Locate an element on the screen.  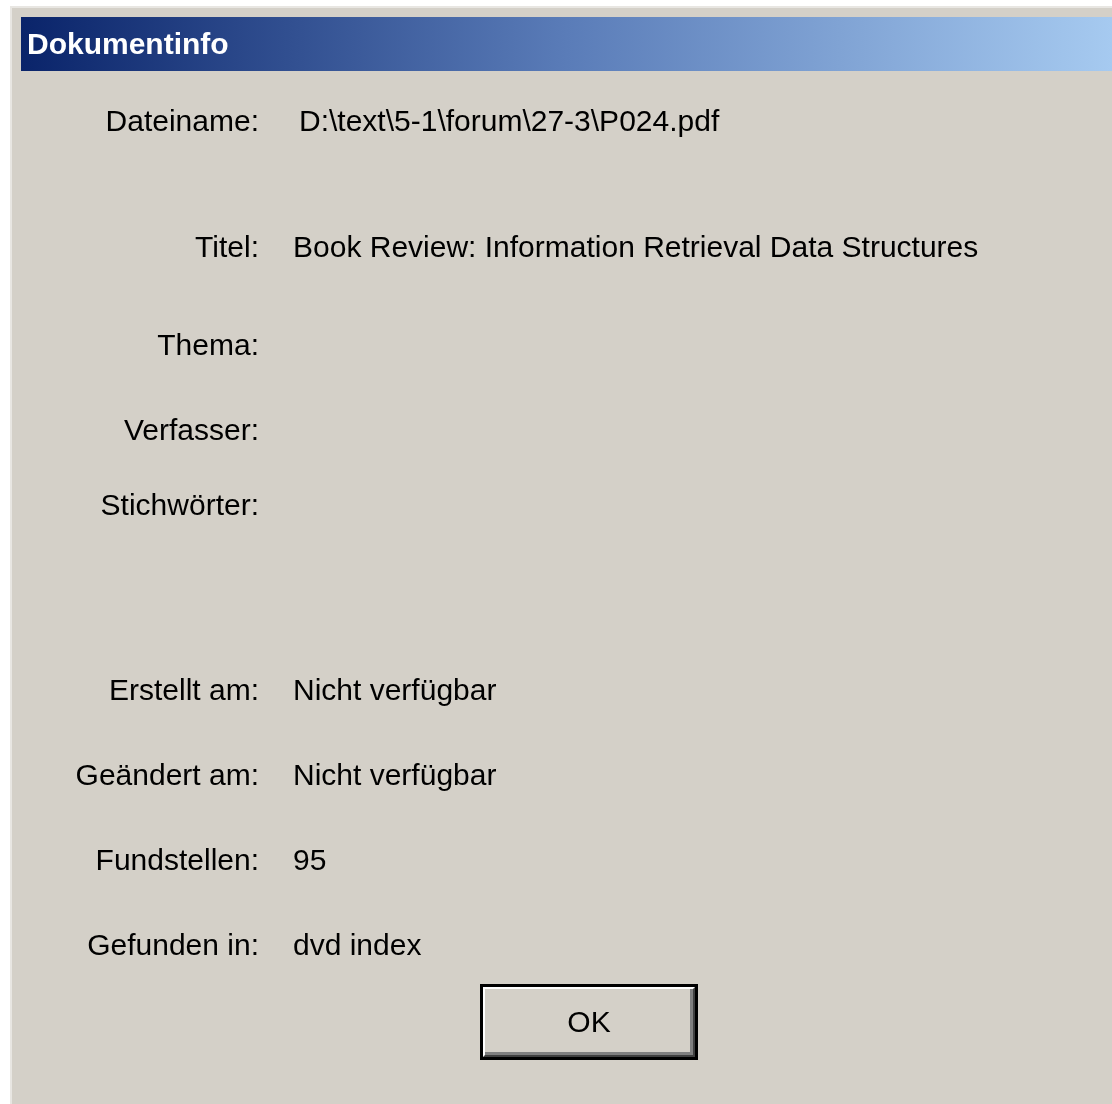
field-label: Titel: is located at coordinates (226, 247).